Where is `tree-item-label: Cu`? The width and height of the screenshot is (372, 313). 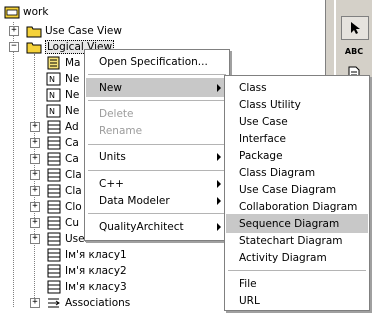 tree-item-label: Cu is located at coordinates (72, 223).